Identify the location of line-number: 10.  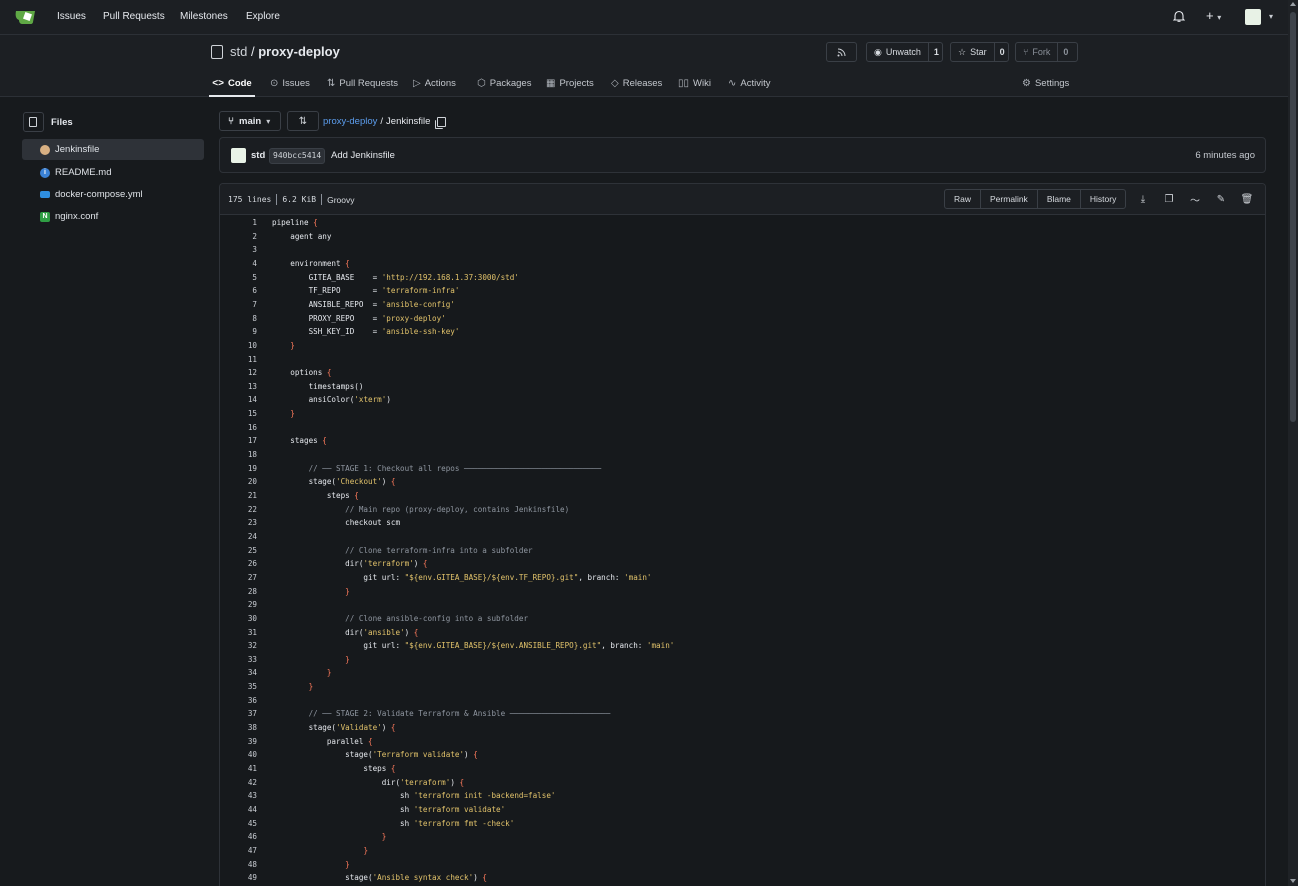
(238, 346).